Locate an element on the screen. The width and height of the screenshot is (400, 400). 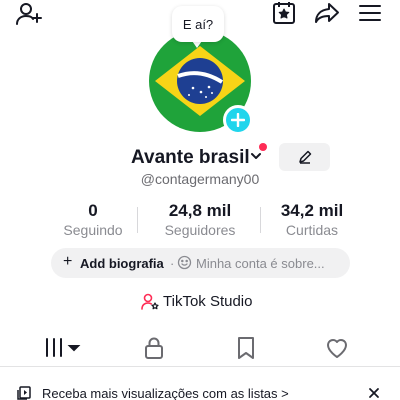
tab-liked is located at coordinates (337, 348).